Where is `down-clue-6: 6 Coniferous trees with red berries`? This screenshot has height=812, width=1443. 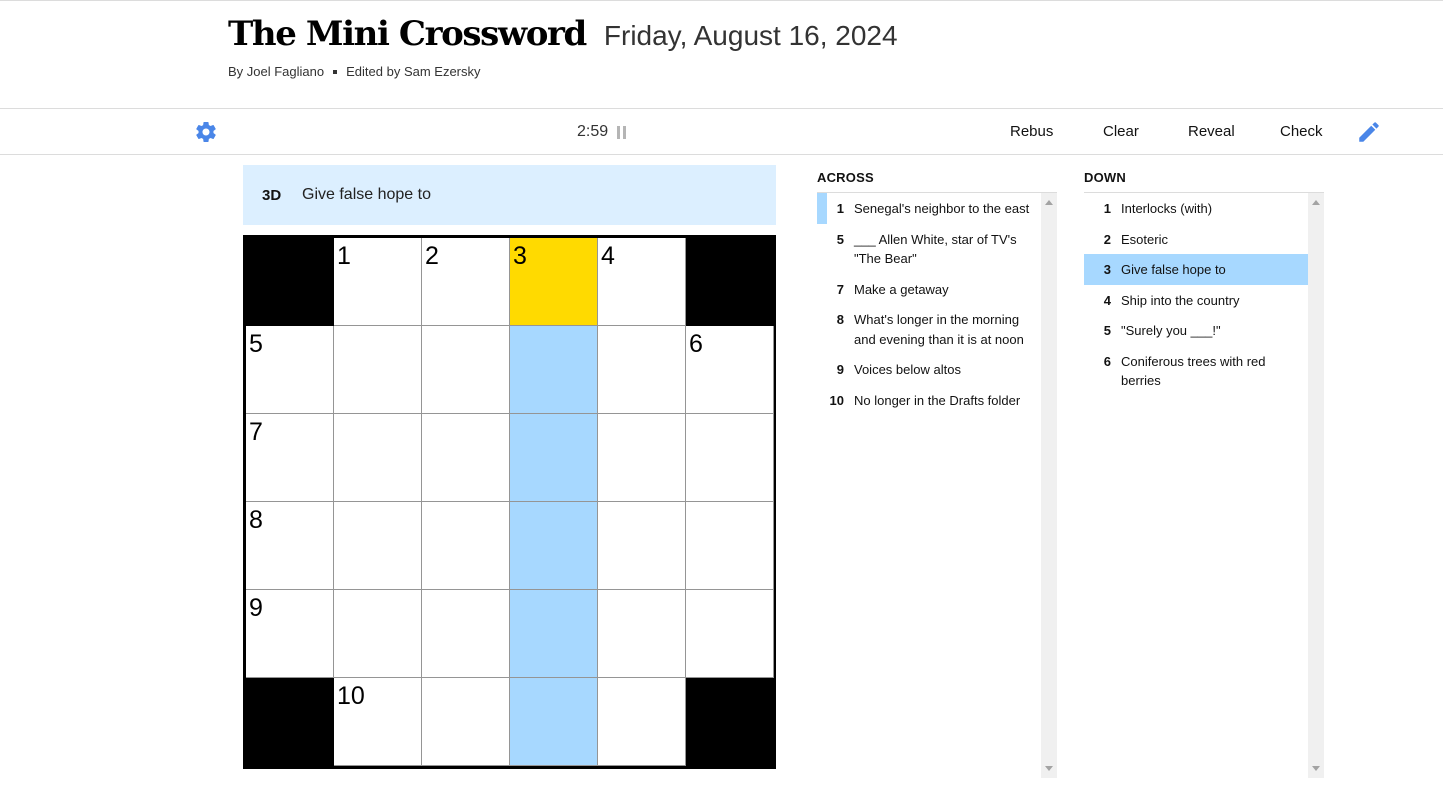 down-clue-6: 6 Coniferous trees with red berries is located at coordinates (1204, 371).